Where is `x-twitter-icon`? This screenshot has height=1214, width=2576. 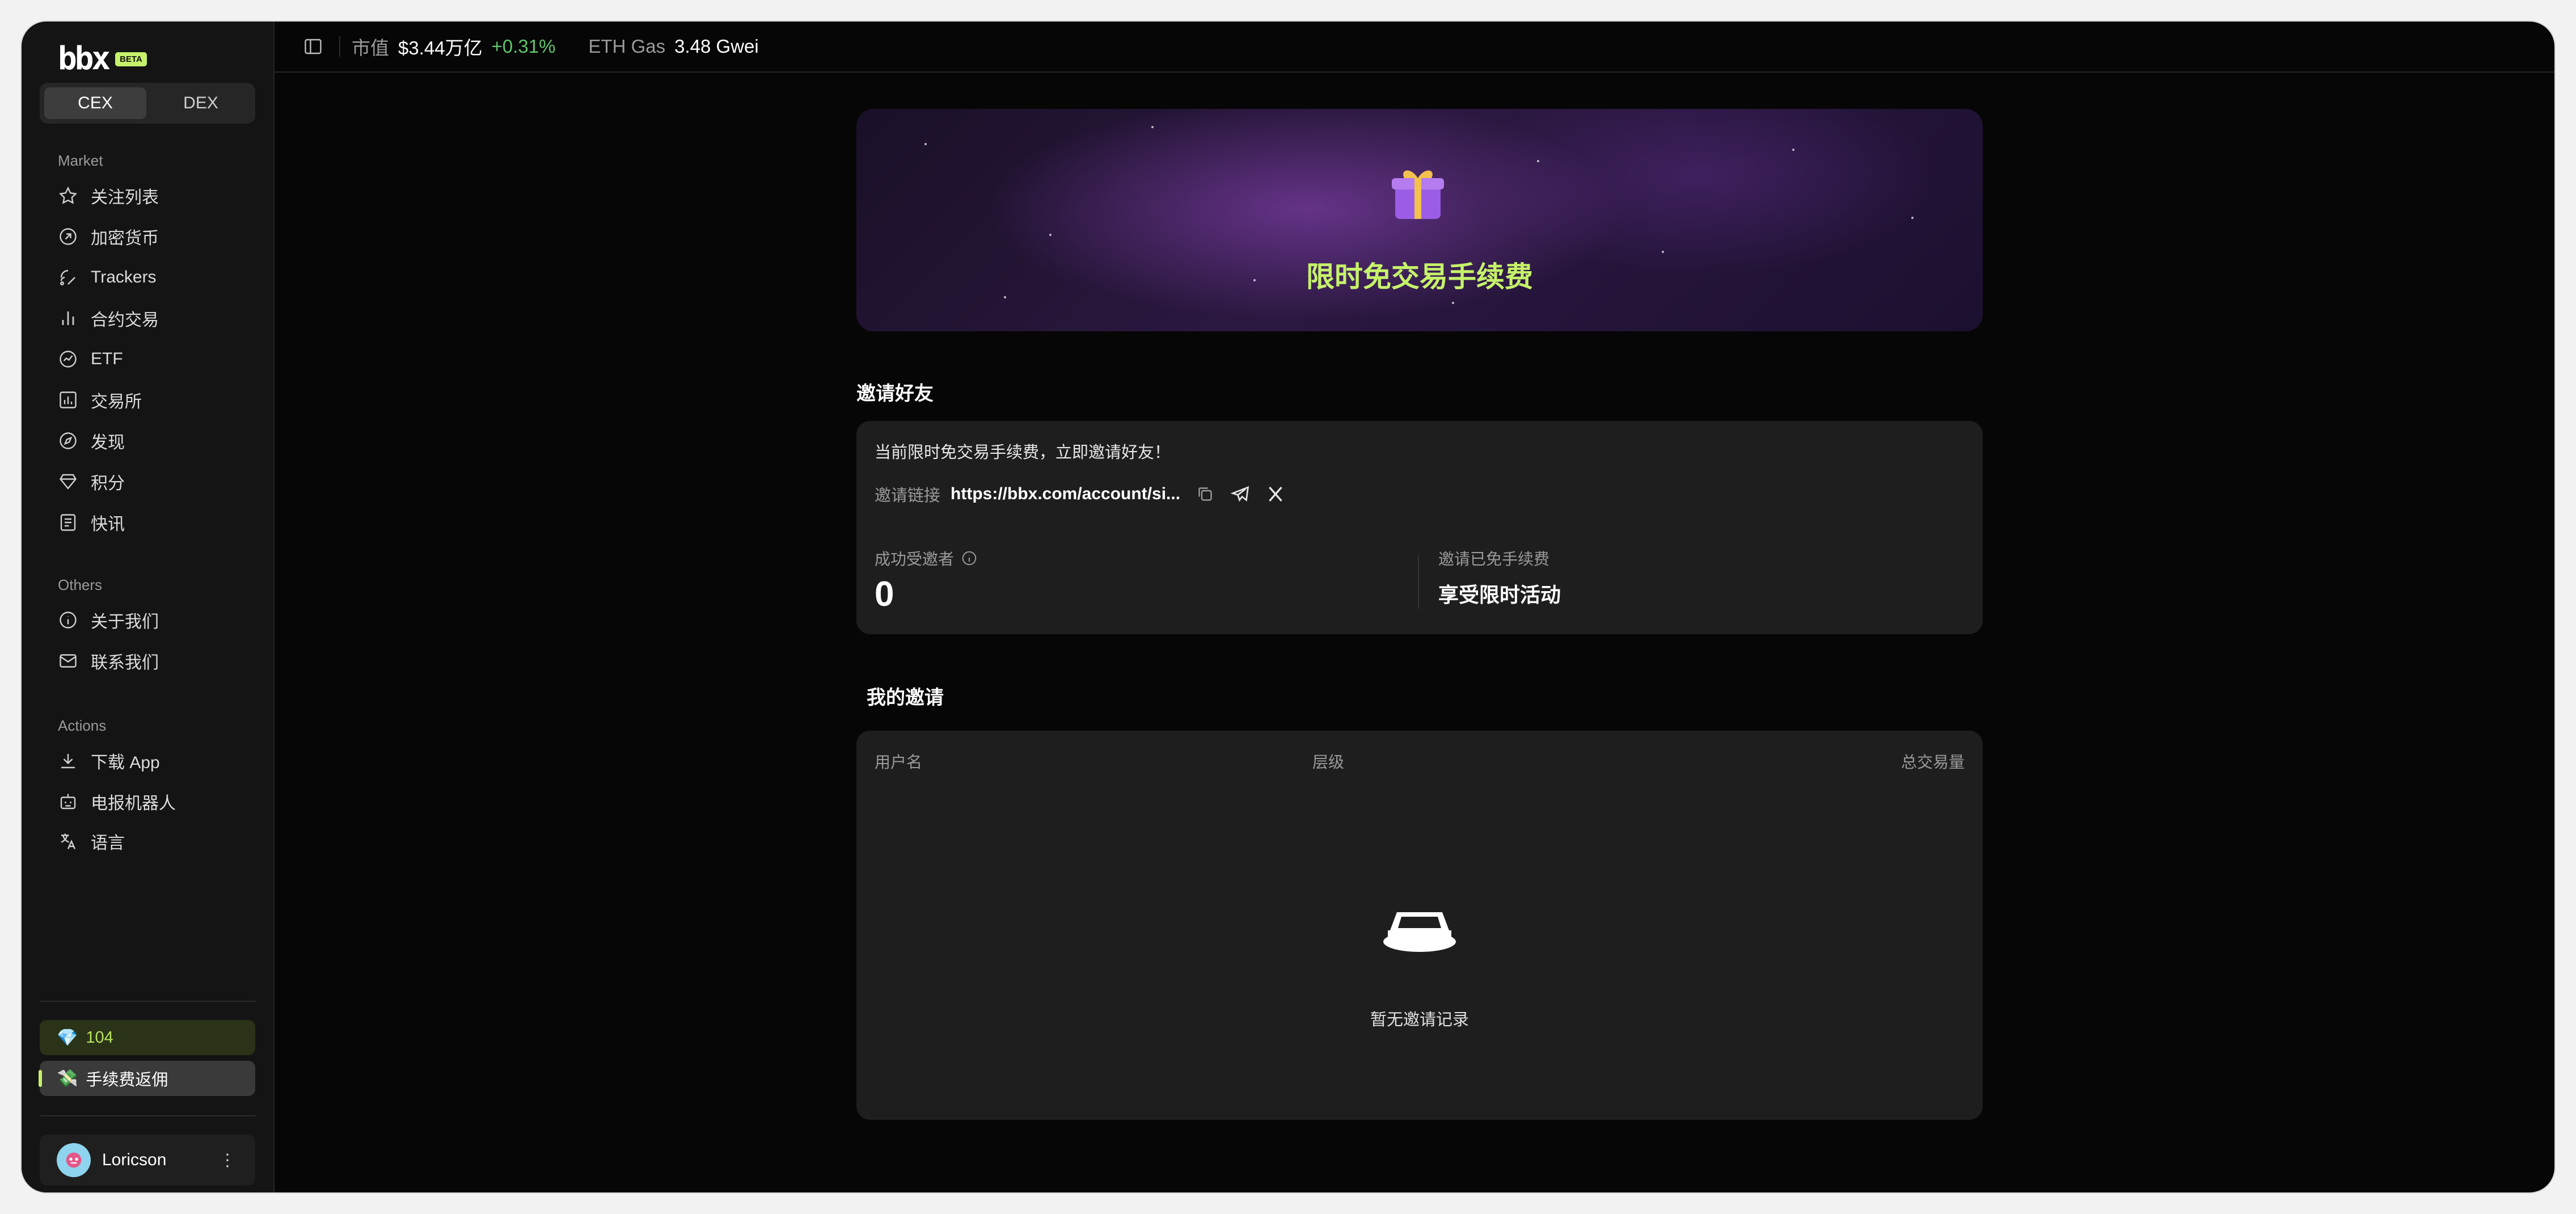 x-twitter-icon is located at coordinates (1275, 494).